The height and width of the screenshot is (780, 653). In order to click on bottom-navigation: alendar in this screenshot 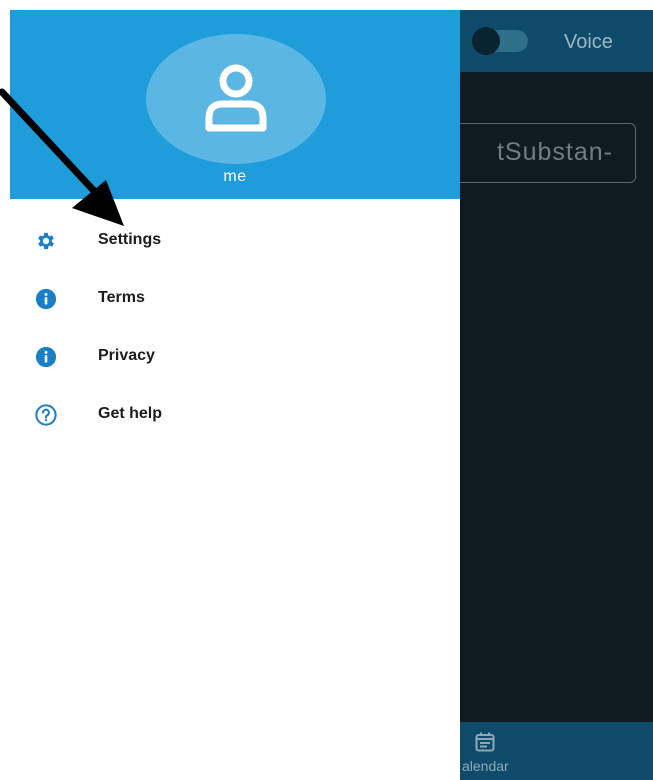, I will do `click(556, 751)`.